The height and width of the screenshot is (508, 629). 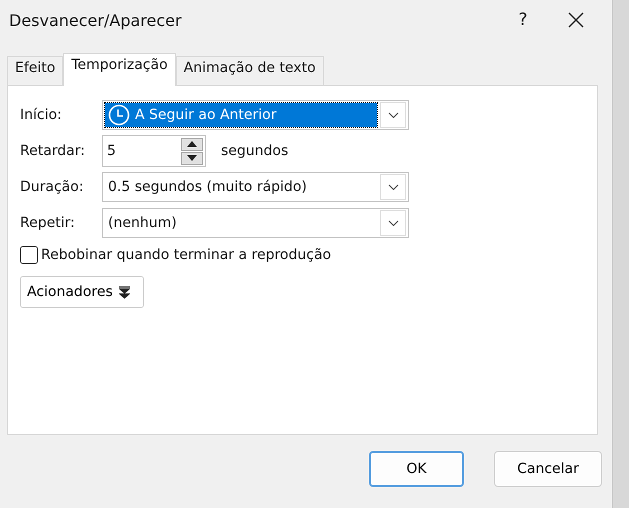 I want to click on dropdown-value: (nenhum), so click(x=142, y=223).